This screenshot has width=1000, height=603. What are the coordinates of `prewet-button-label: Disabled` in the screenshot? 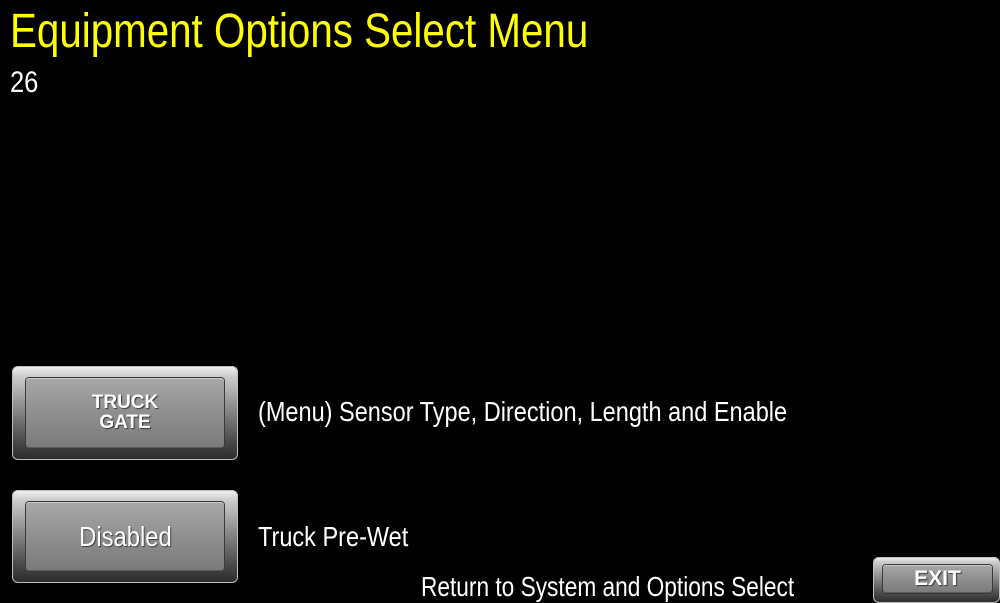 It's located at (125, 536).